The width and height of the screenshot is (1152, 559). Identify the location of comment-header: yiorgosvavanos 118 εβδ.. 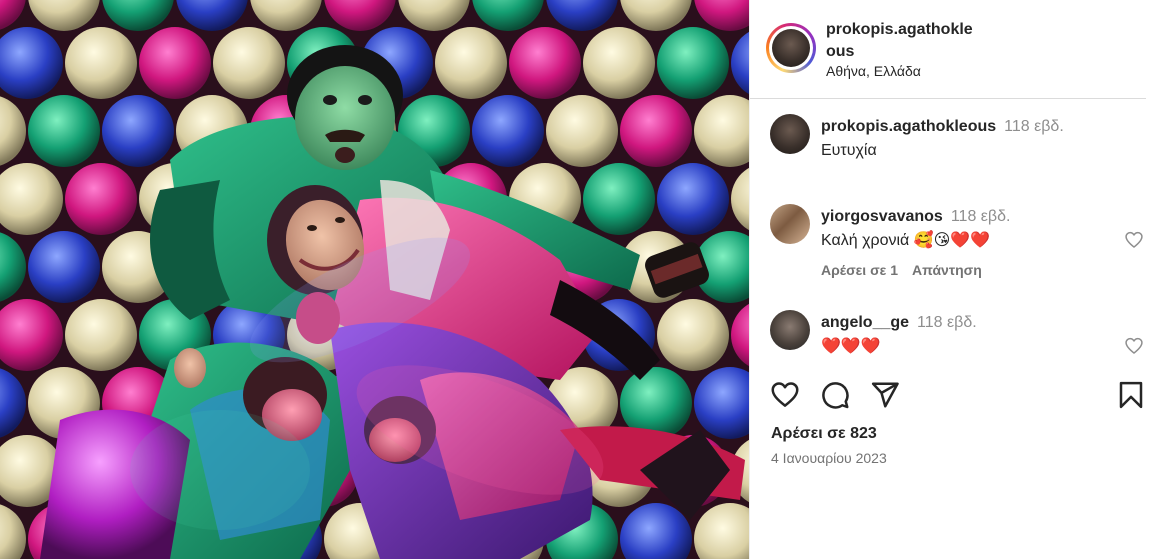
(915, 217).